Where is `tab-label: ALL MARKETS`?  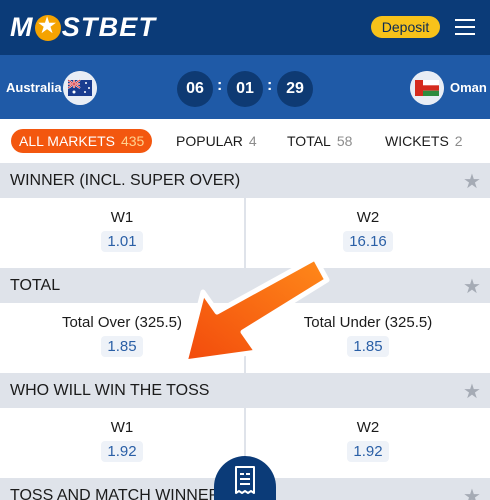 tab-label: ALL MARKETS is located at coordinates (67, 141).